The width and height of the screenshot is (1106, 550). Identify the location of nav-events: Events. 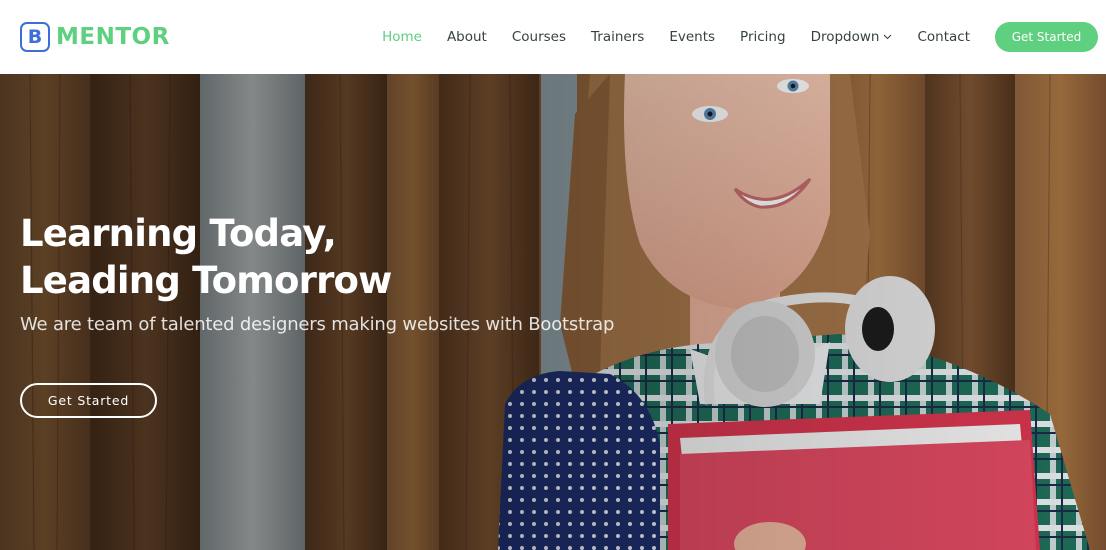
(692, 37).